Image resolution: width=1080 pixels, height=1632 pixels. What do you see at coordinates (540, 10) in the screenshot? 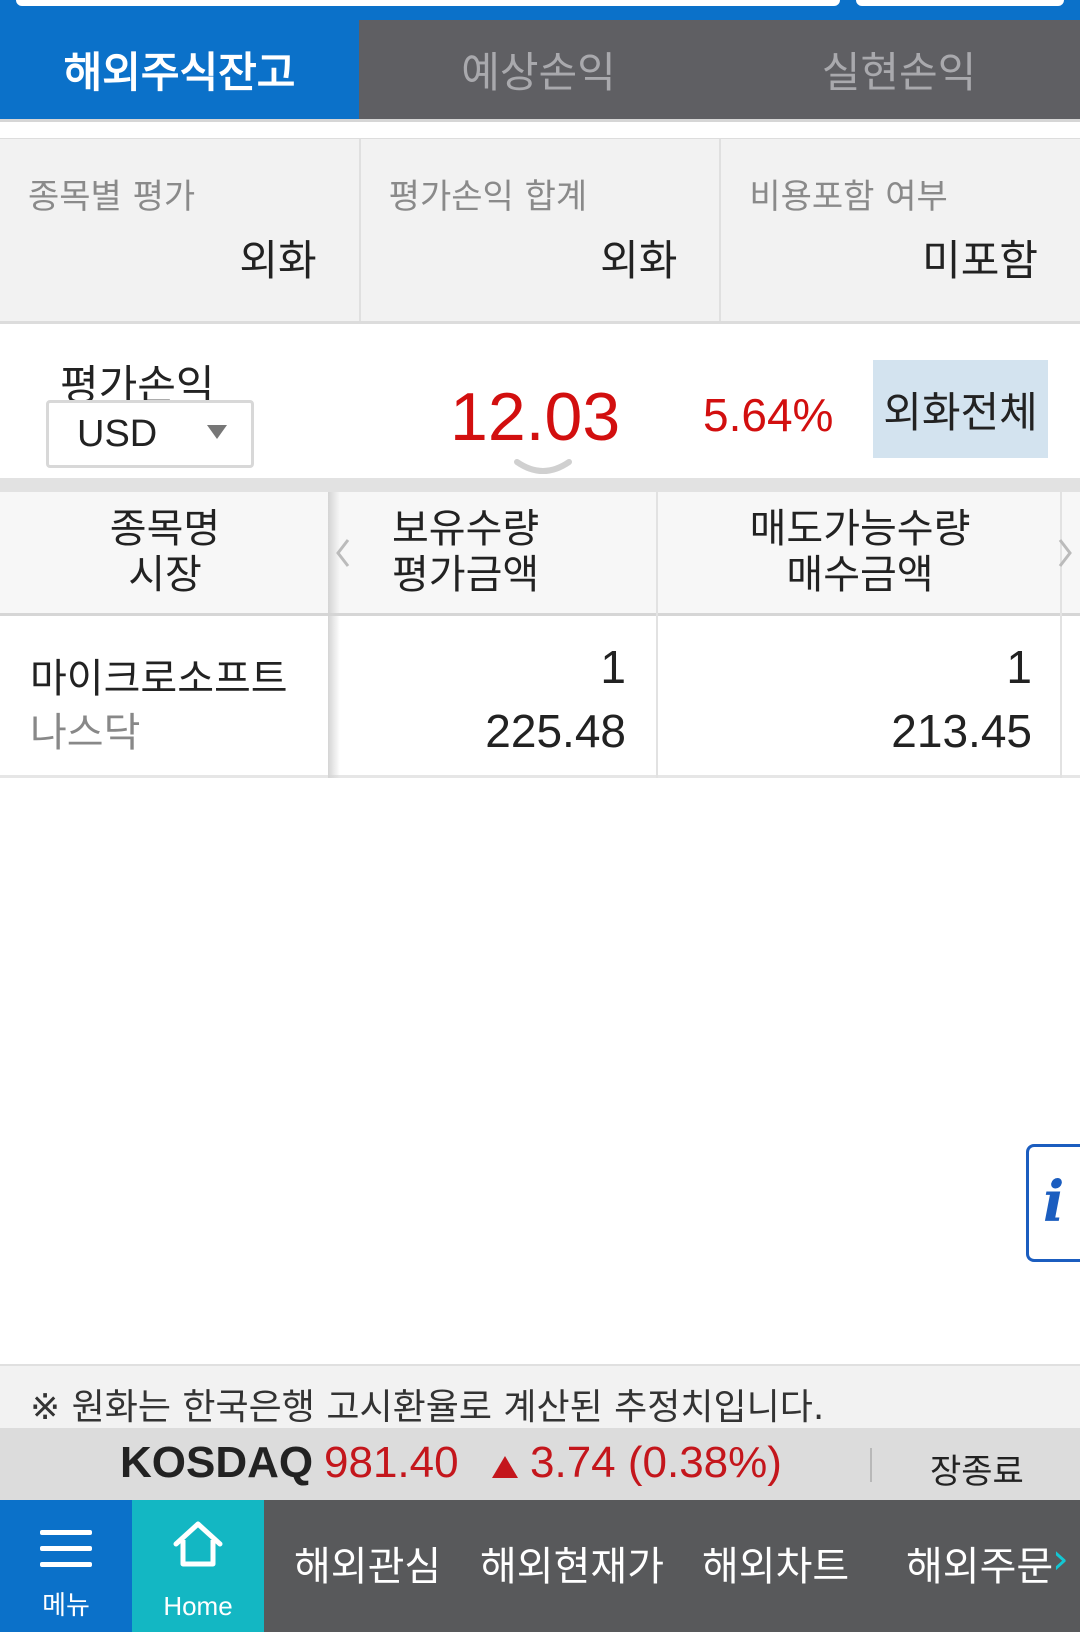
I see `top-strip` at bounding box center [540, 10].